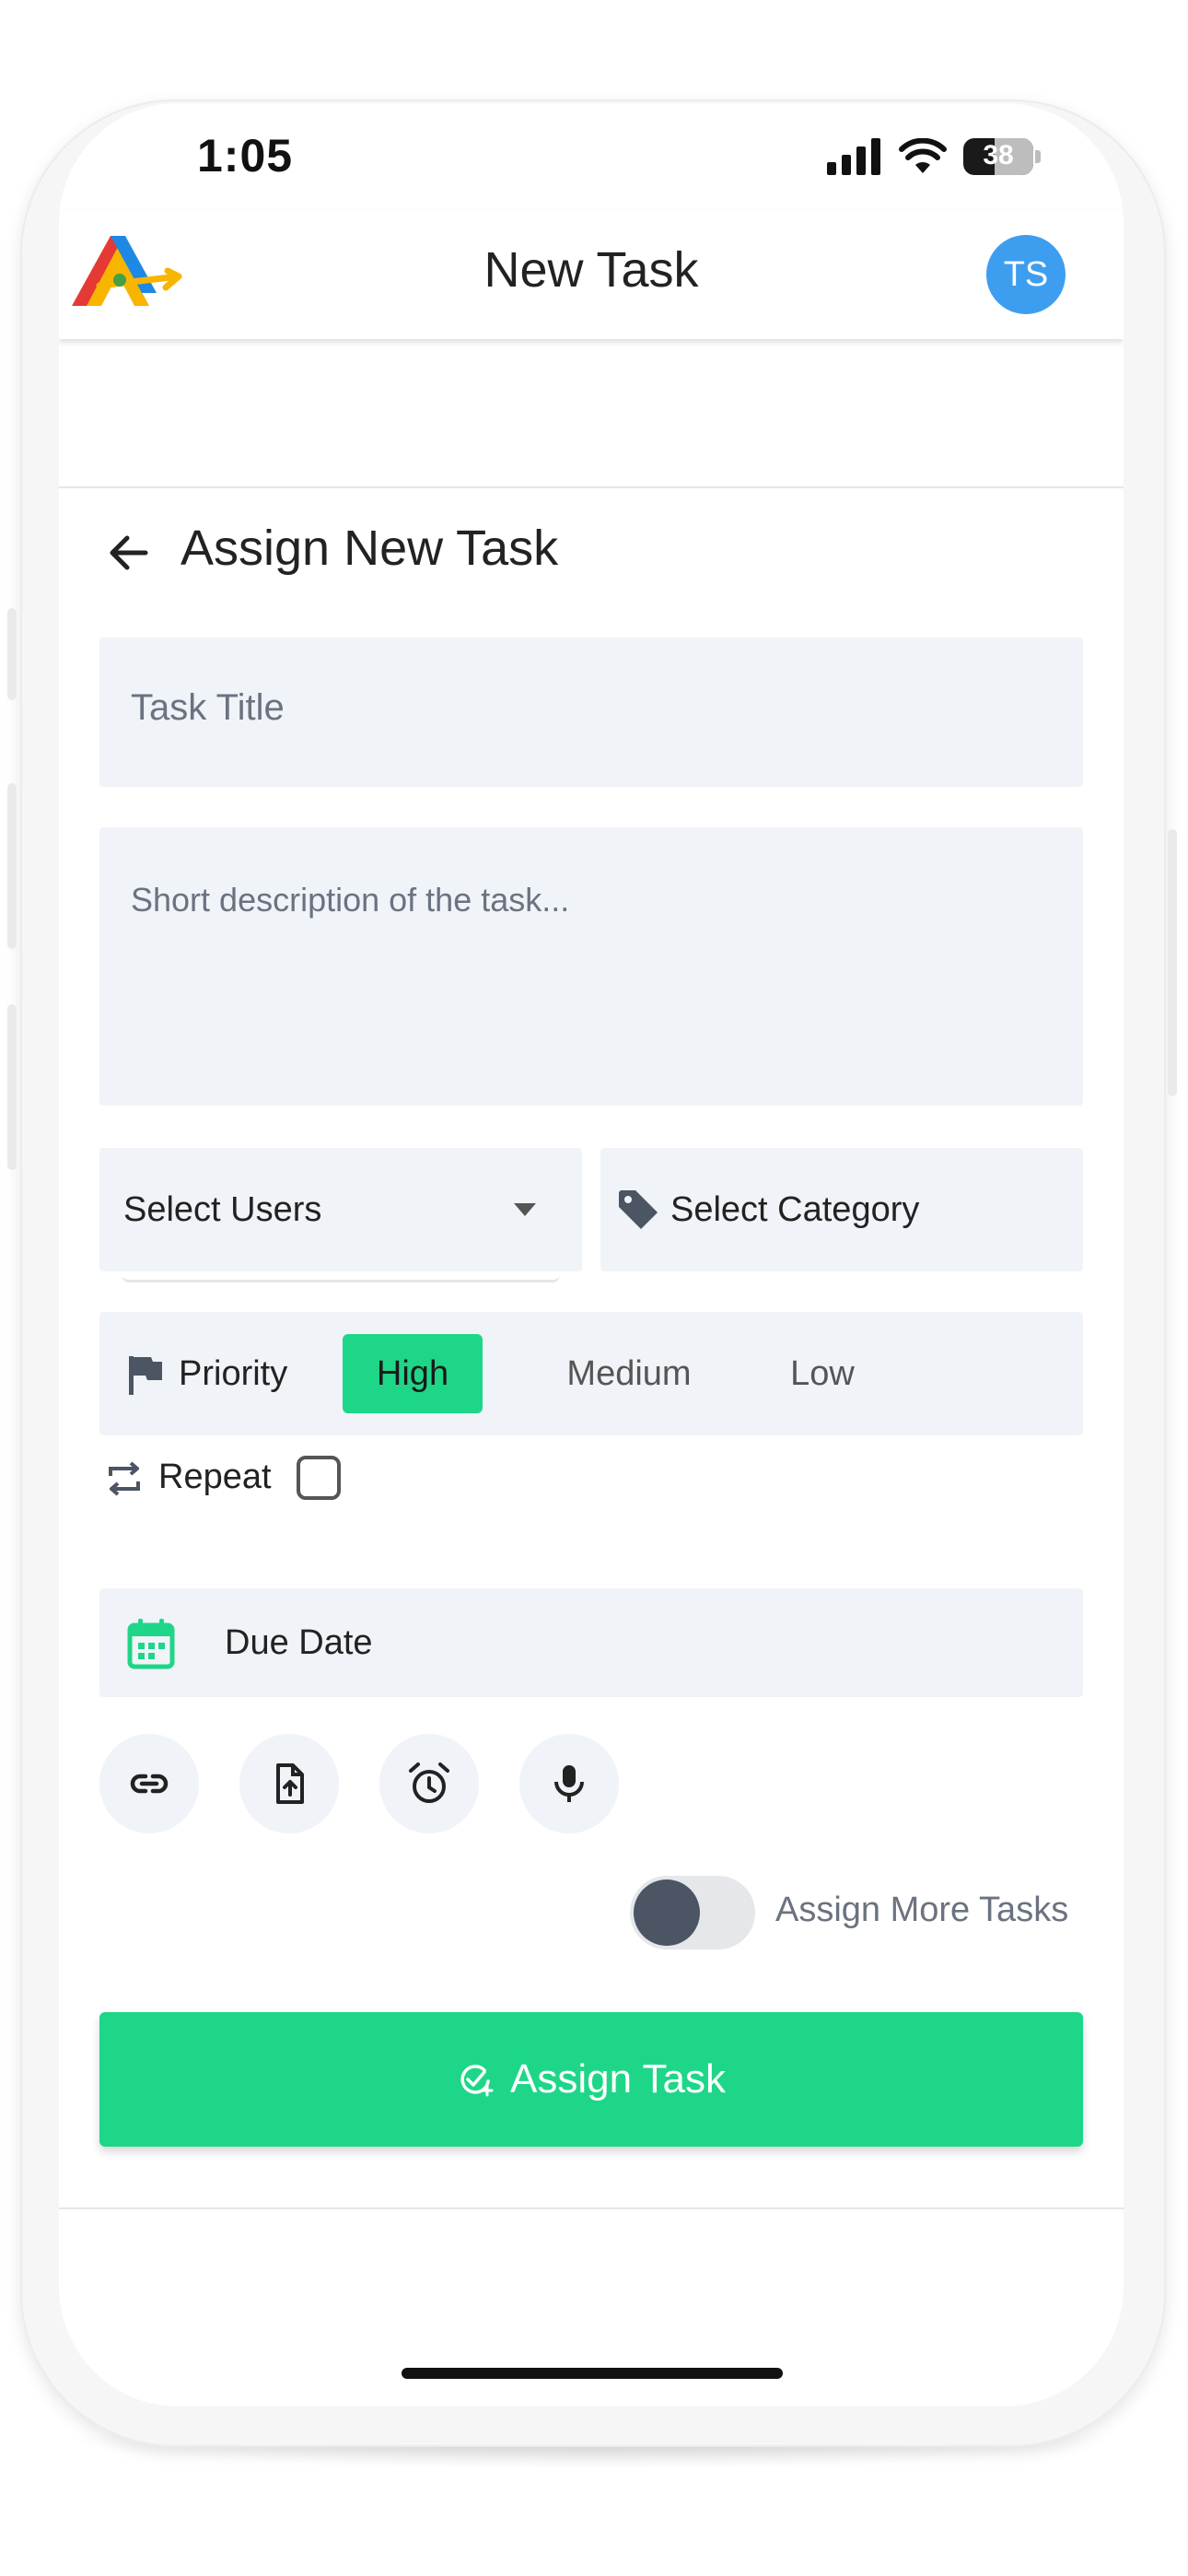 The height and width of the screenshot is (2576, 1188). Describe the element at coordinates (208, 707) in the screenshot. I see `task-title-placeholder: Task Title` at that location.